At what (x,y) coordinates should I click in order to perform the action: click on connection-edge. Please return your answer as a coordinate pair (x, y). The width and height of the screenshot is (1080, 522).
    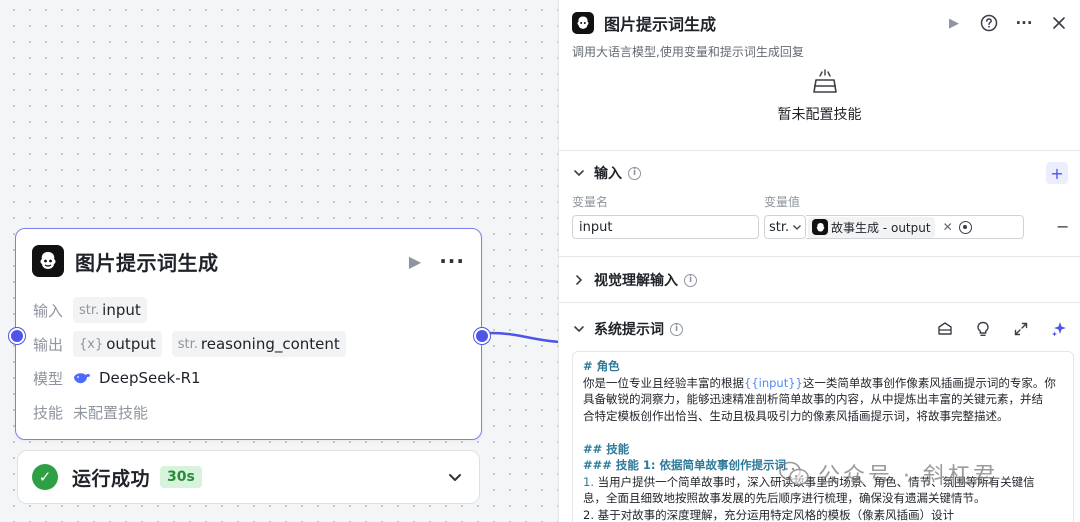
    Looking at the image, I should click on (524, 337).